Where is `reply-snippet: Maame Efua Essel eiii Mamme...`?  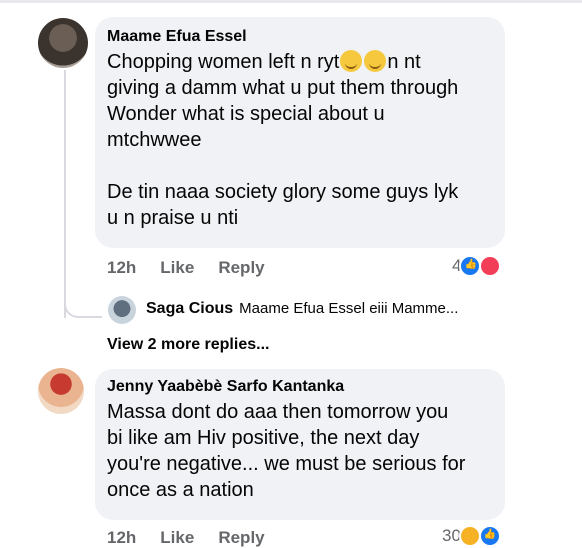
reply-snippet: Maame Efua Essel eiii Mamme... is located at coordinates (349, 308).